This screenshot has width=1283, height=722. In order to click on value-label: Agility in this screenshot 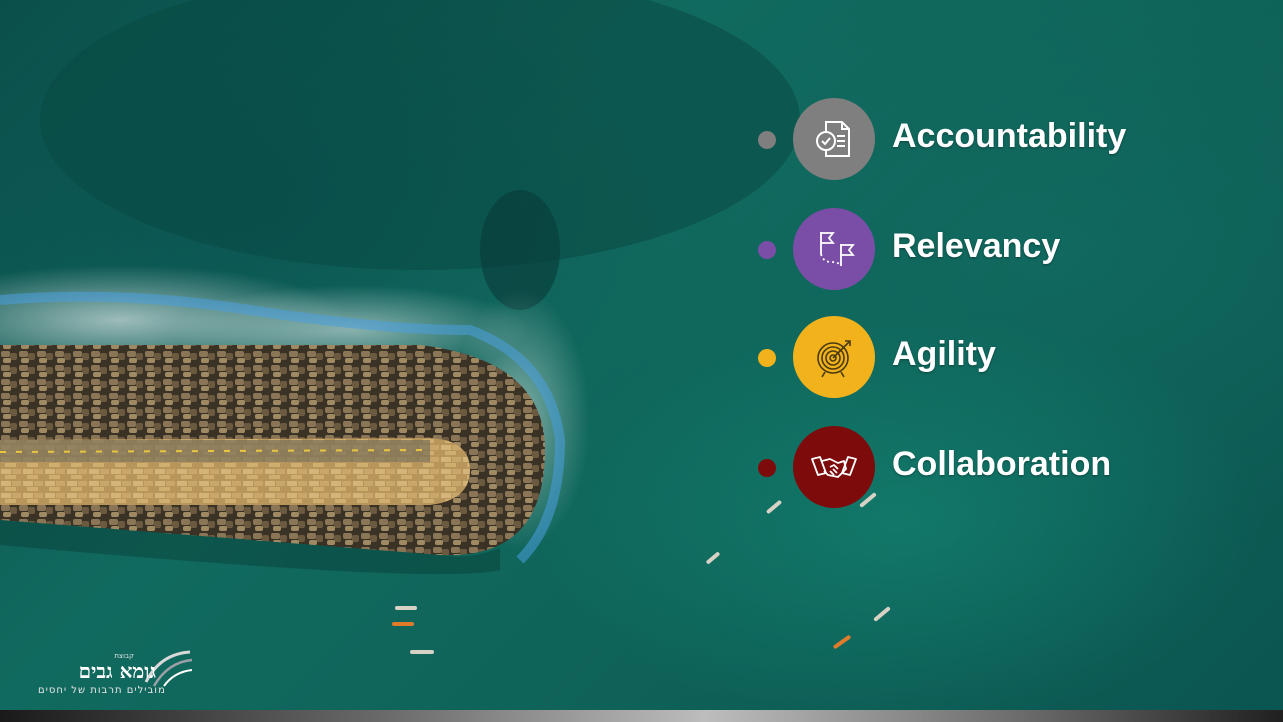, I will do `click(944, 354)`.